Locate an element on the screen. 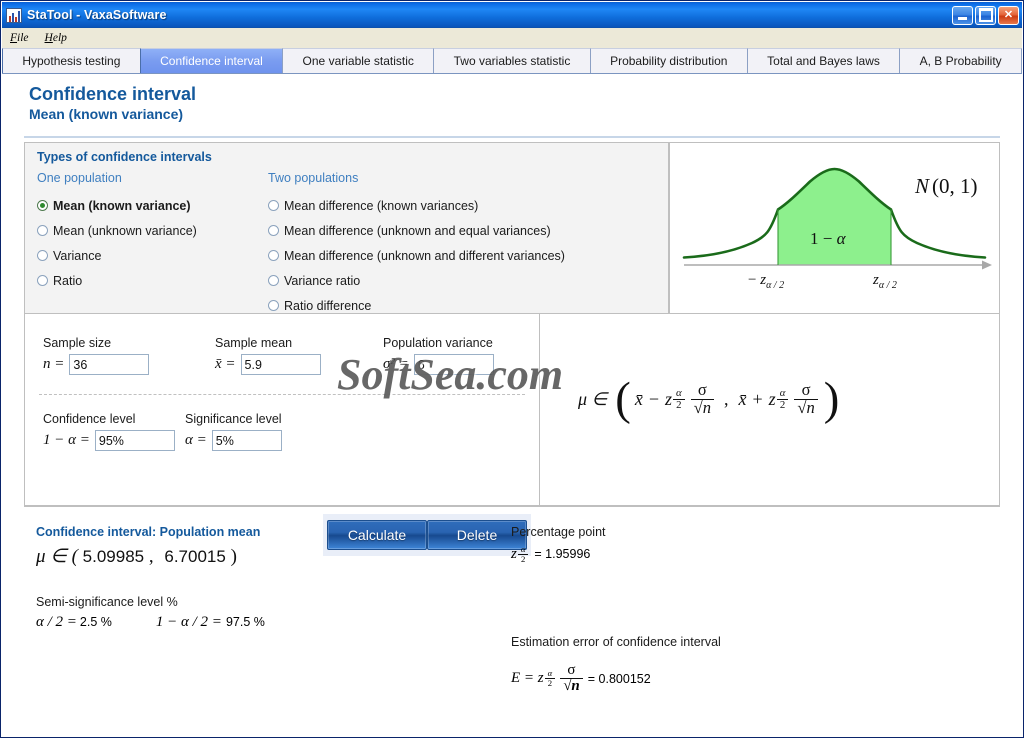 The width and height of the screenshot is (1024, 738). significance-level-group: Significance level α = is located at coordinates (233, 431).